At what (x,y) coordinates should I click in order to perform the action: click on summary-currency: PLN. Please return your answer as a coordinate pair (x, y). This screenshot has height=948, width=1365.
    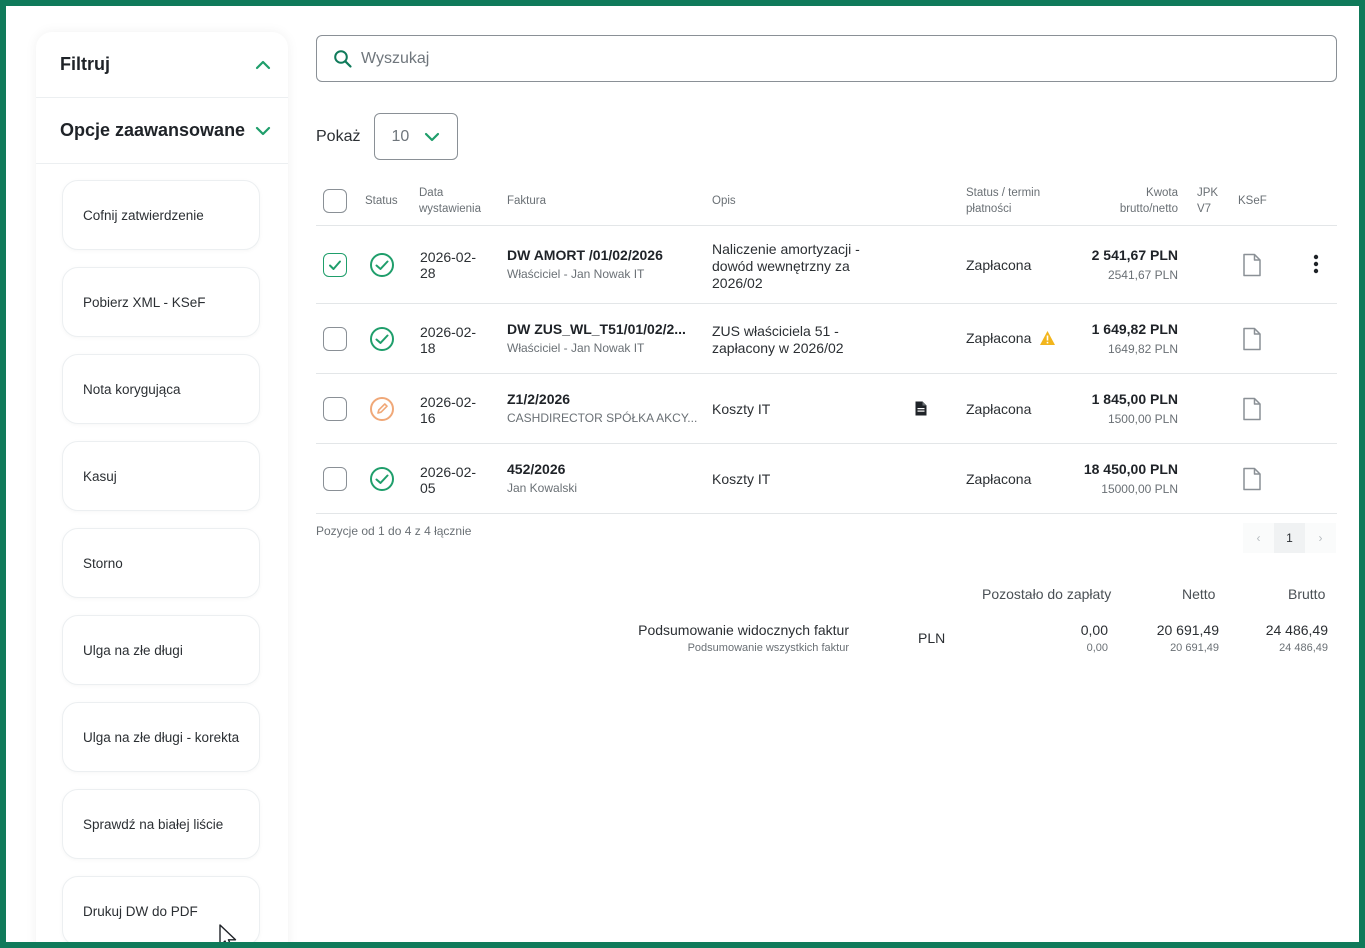
    Looking at the image, I should click on (932, 638).